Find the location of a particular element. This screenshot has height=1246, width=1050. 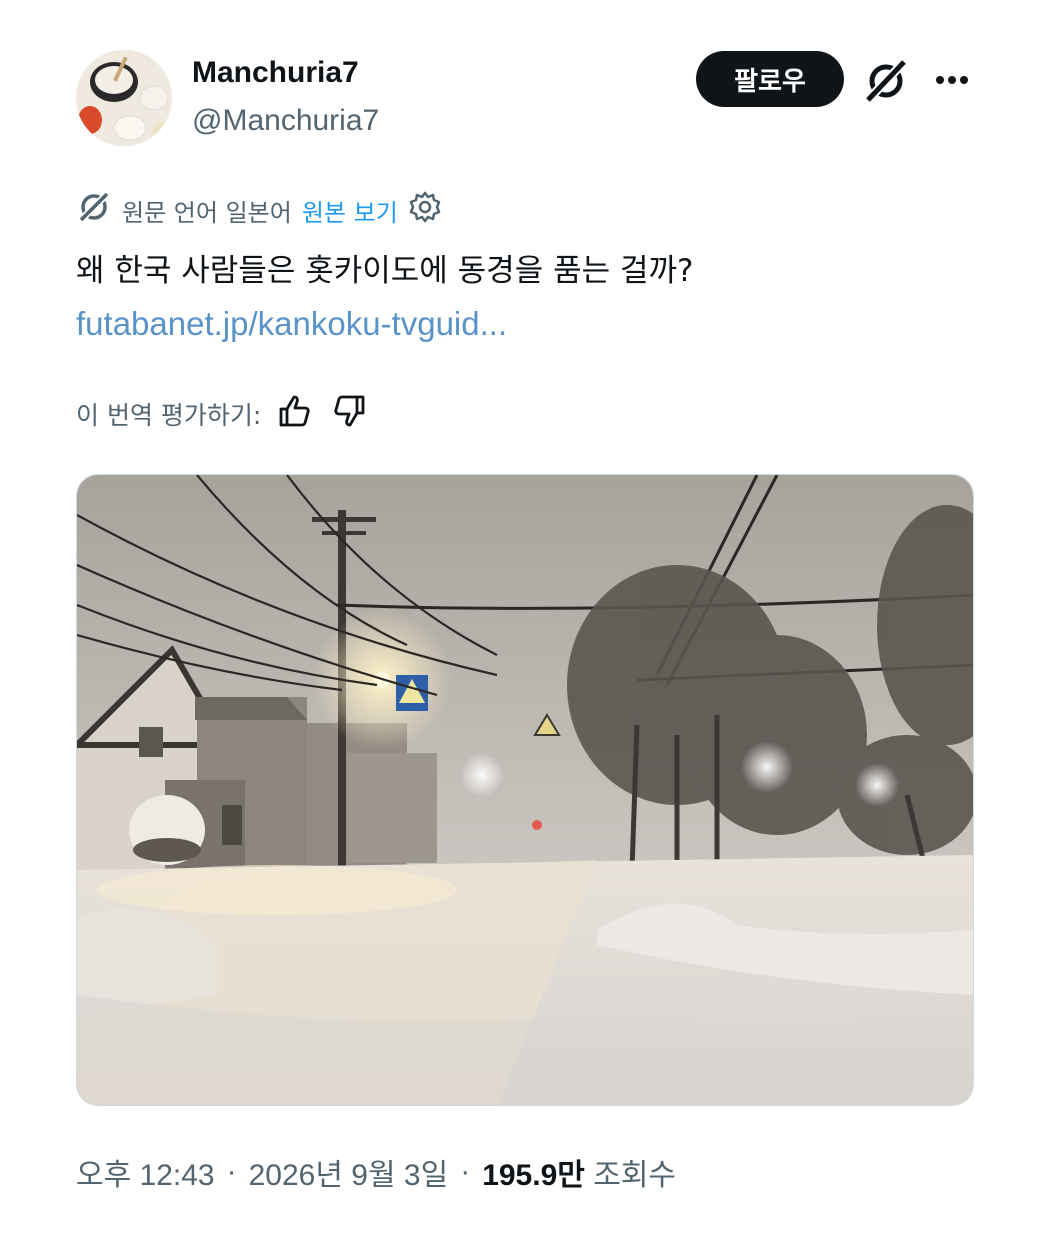

views-label: 조회수 is located at coordinates (635, 1175).